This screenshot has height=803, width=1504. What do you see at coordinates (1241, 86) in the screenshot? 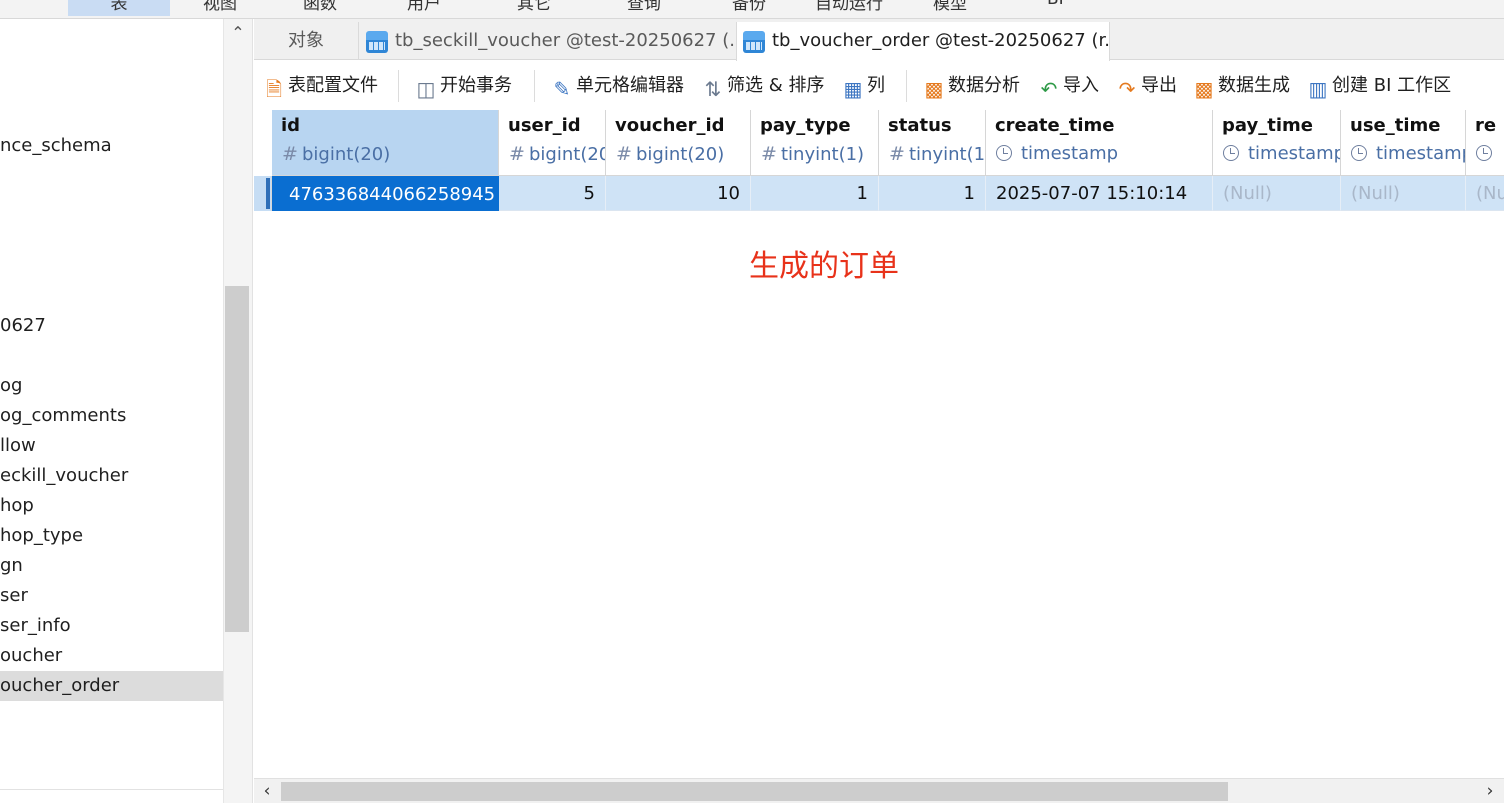
I see `data-generation-button: ▩ 数据生成` at bounding box center [1241, 86].